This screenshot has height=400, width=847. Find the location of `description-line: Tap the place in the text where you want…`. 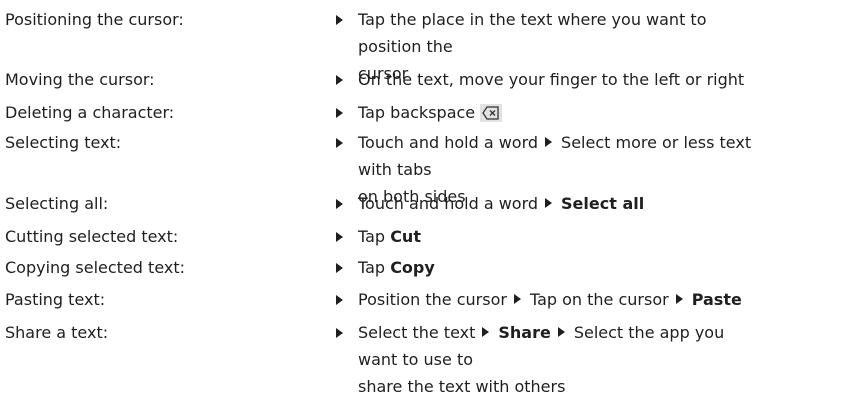

description-line: Tap the place in the text where you want… is located at coordinates (532, 33).